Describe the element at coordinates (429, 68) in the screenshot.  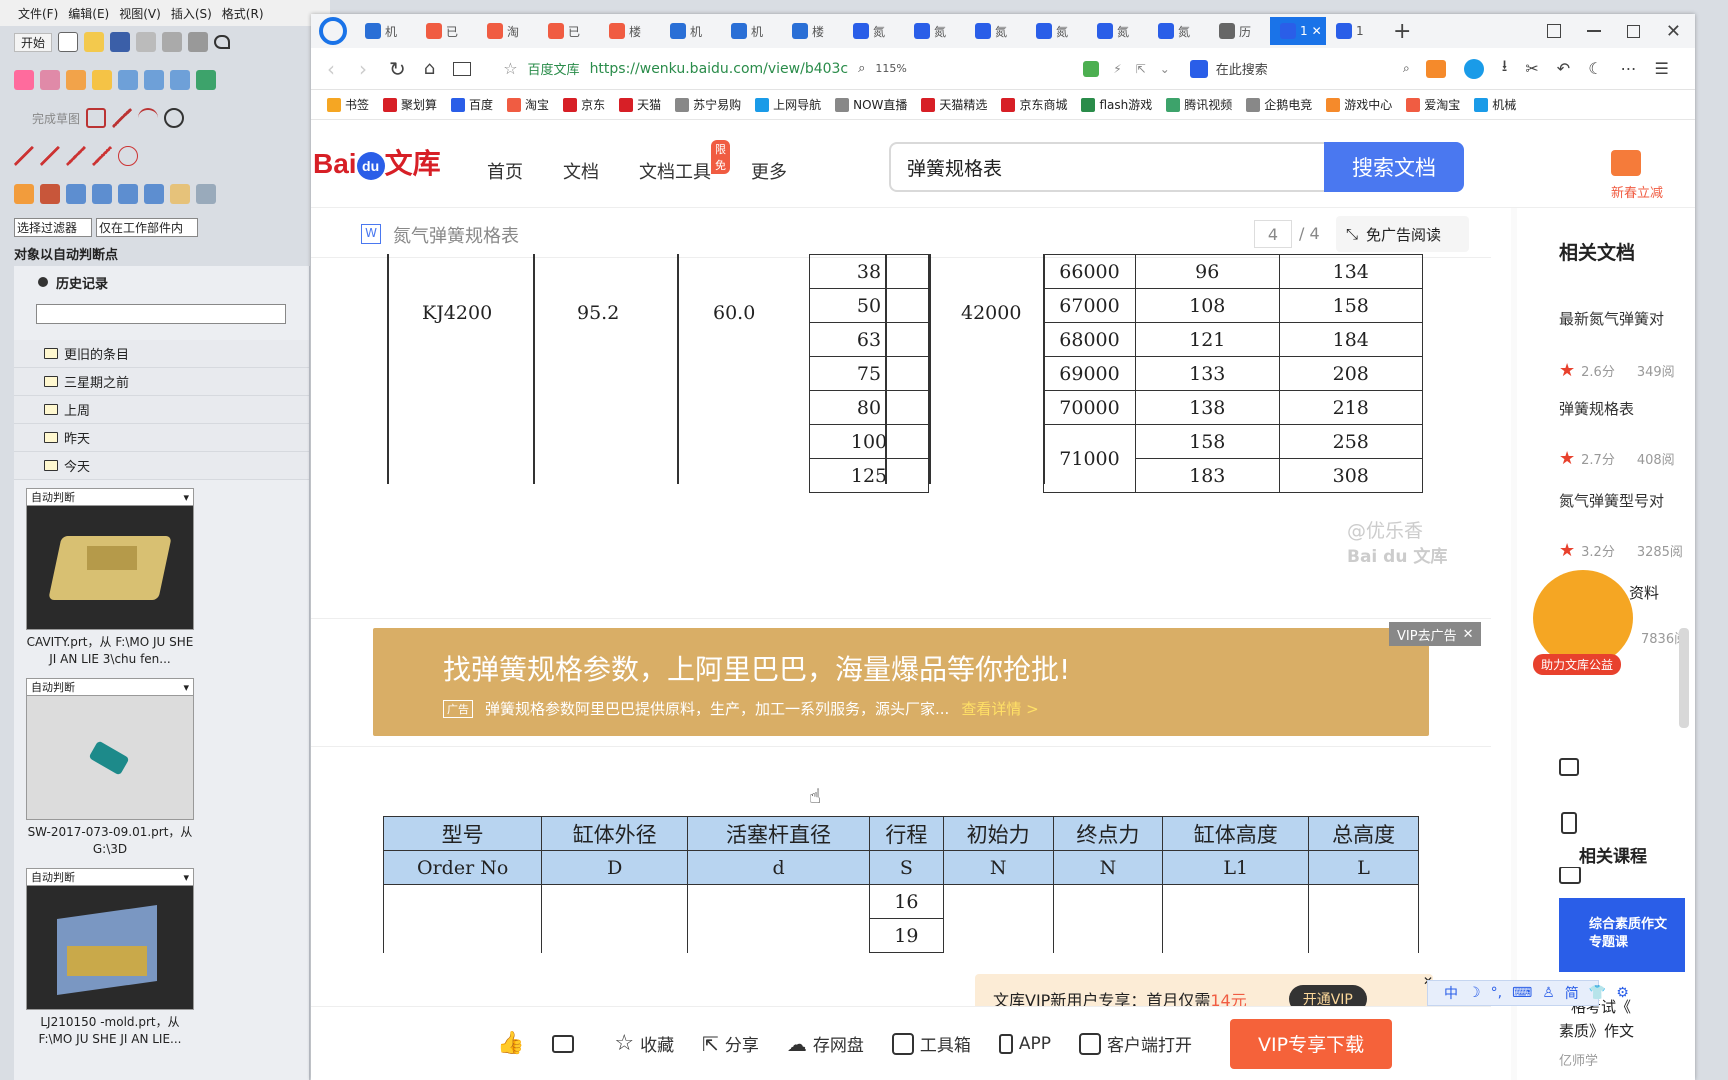
I see `home-icon: ⌂` at that location.